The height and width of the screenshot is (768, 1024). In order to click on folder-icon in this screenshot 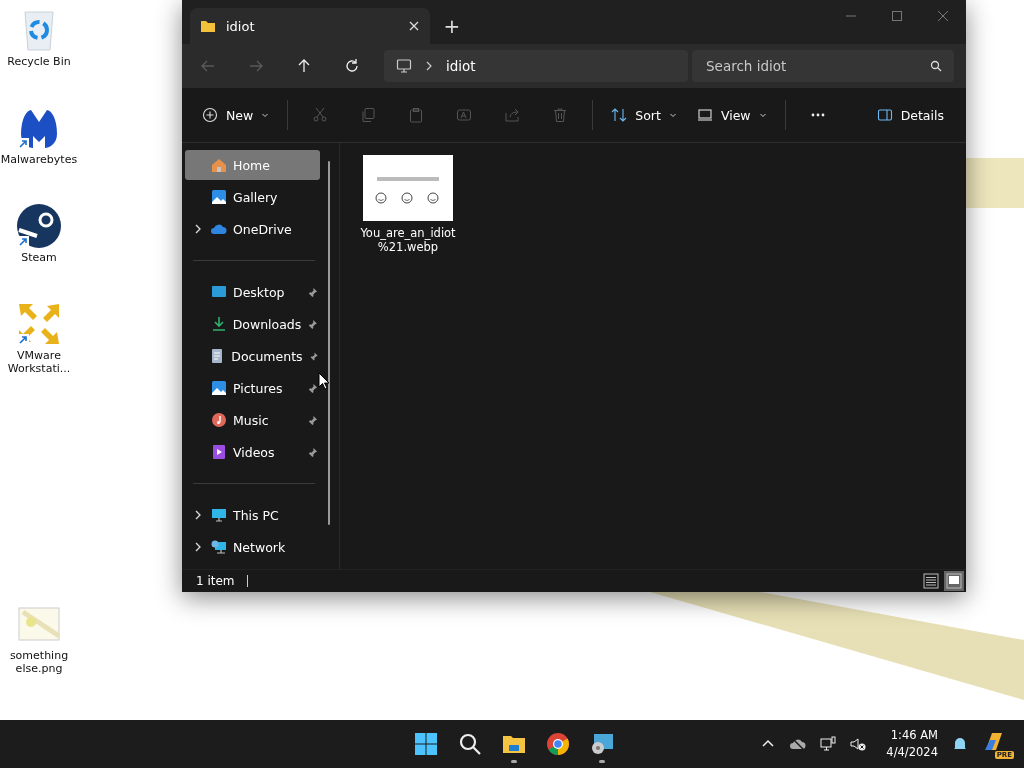, I will do `click(208, 26)`.